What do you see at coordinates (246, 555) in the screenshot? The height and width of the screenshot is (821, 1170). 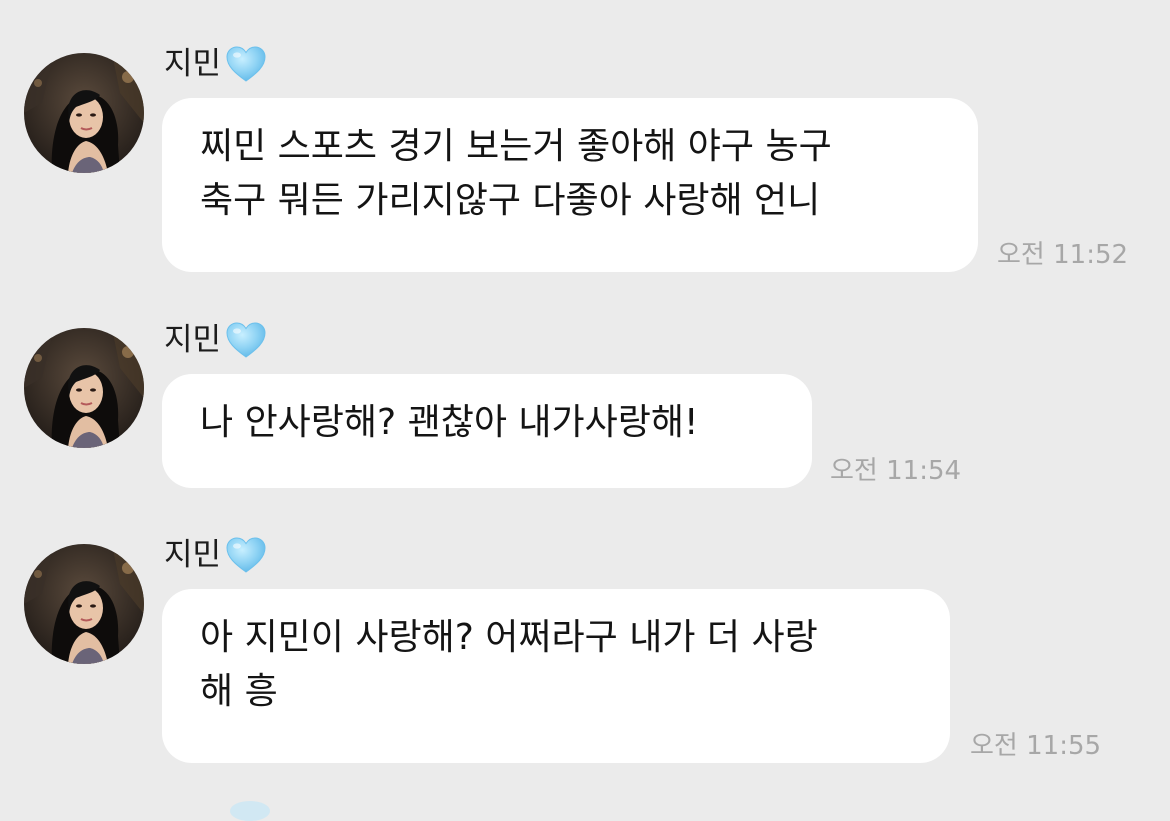 I see `light-blue-heart-icon` at bounding box center [246, 555].